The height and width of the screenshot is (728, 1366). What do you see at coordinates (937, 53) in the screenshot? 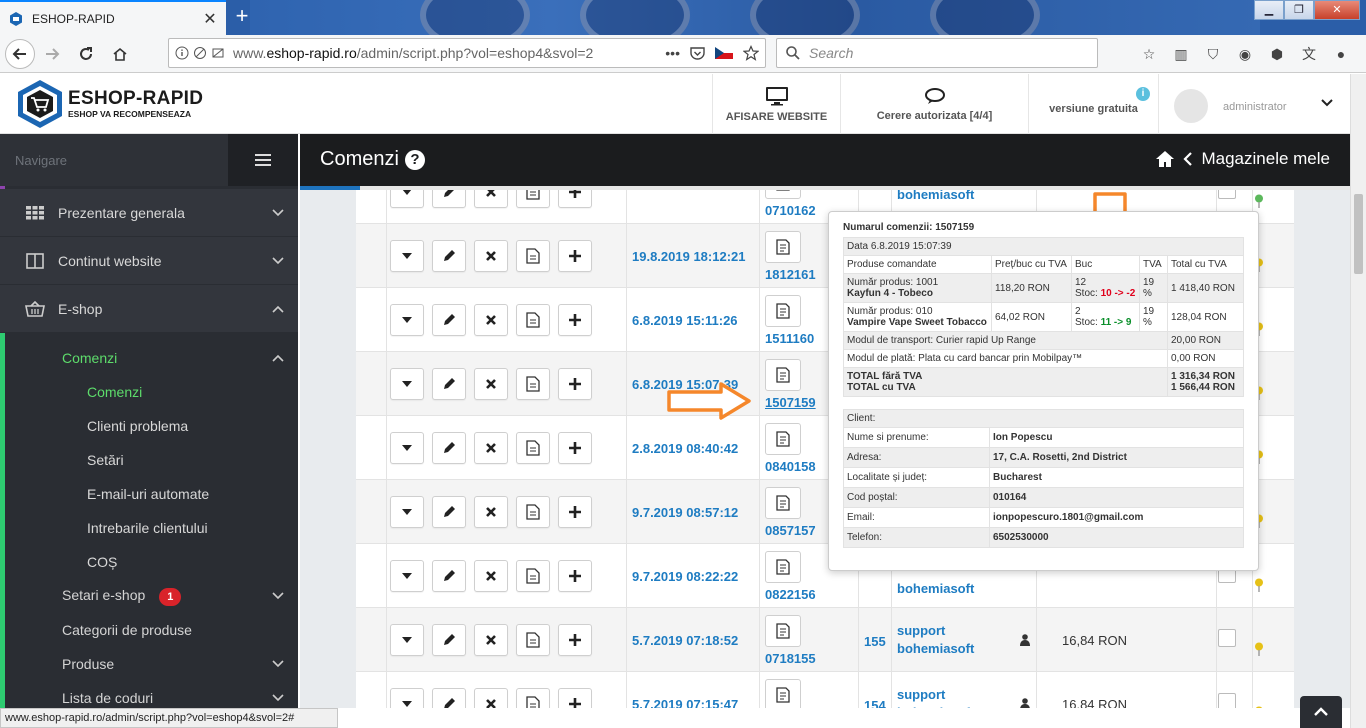
I see `search-input: Search` at bounding box center [937, 53].